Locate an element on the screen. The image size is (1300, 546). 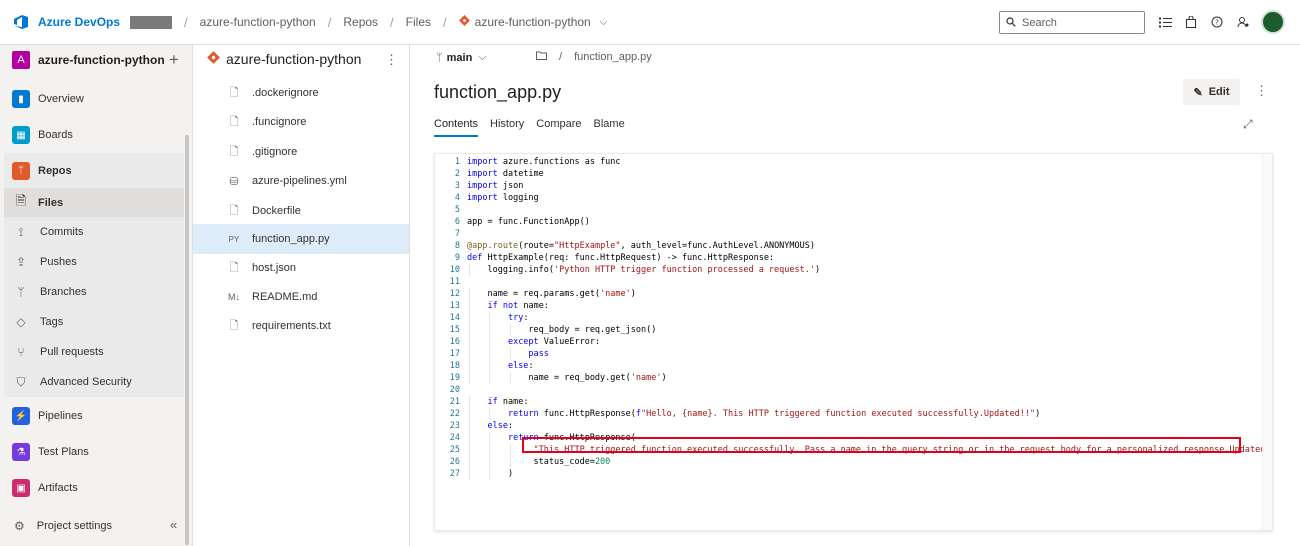
tab-contents: Contents is located at coordinates (456, 127).